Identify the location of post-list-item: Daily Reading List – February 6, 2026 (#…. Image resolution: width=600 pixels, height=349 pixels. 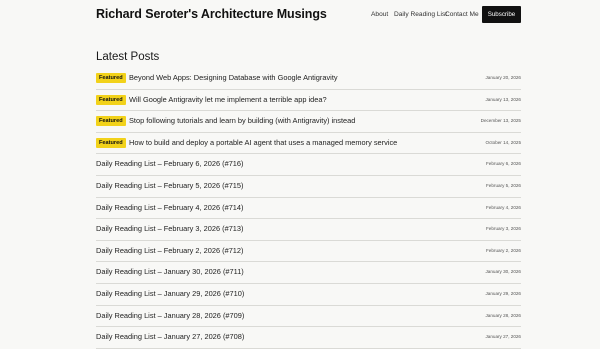
(308, 165).